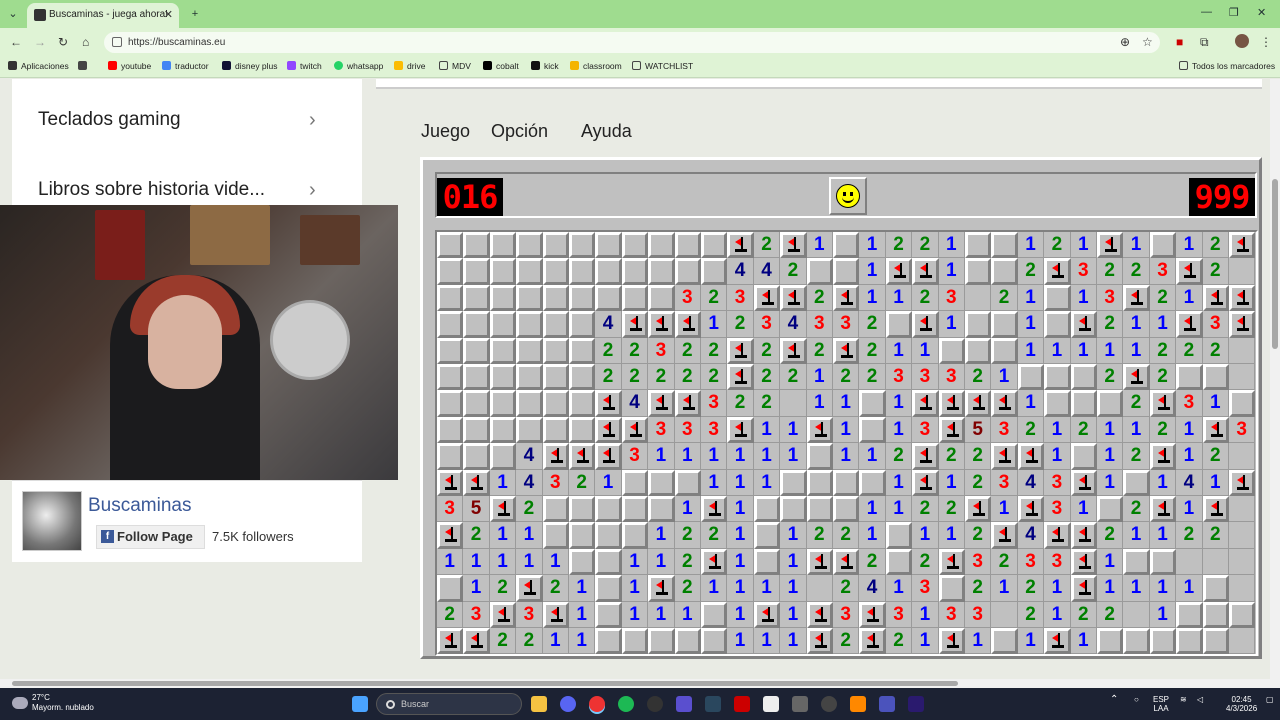  What do you see at coordinates (63, 703) in the screenshot?
I see `weather-widget: 27°C Mayorm. nublado` at bounding box center [63, 703].